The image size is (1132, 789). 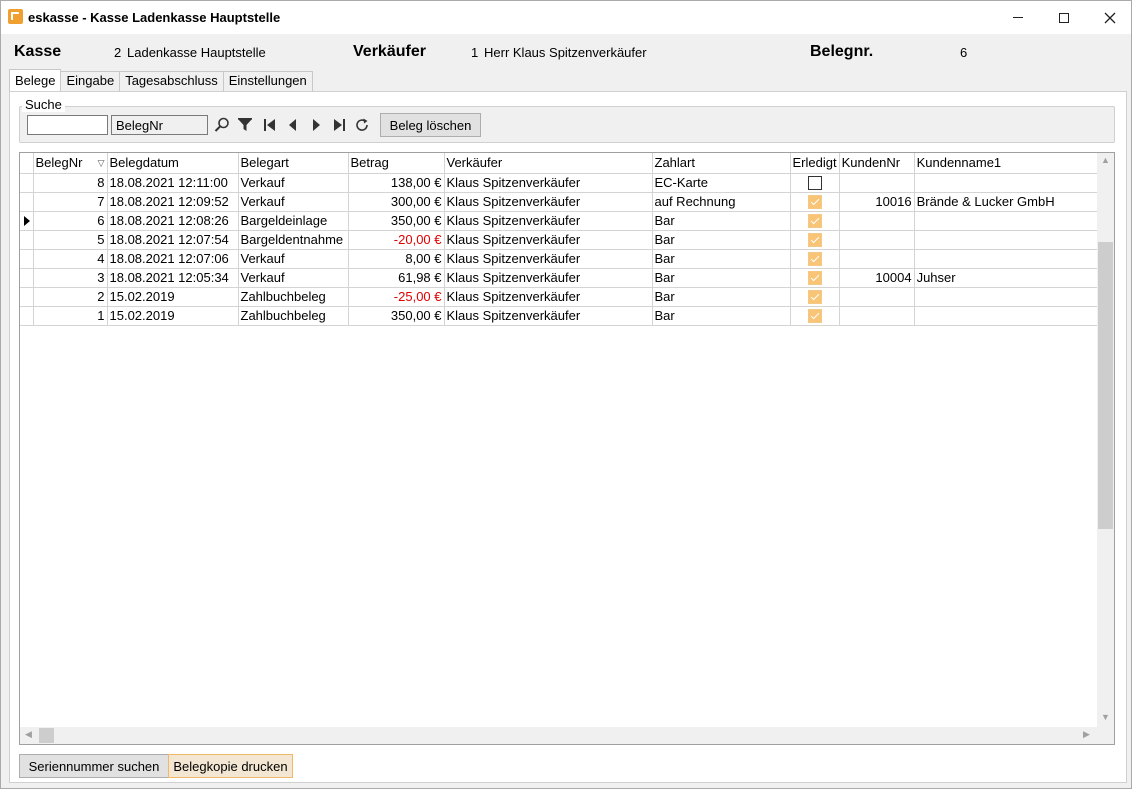 What do you see at coordinates (293, 221) in the screenshot?
I see `cell-belegart: Bargeldeinlage` at bounding box center [293, 221].